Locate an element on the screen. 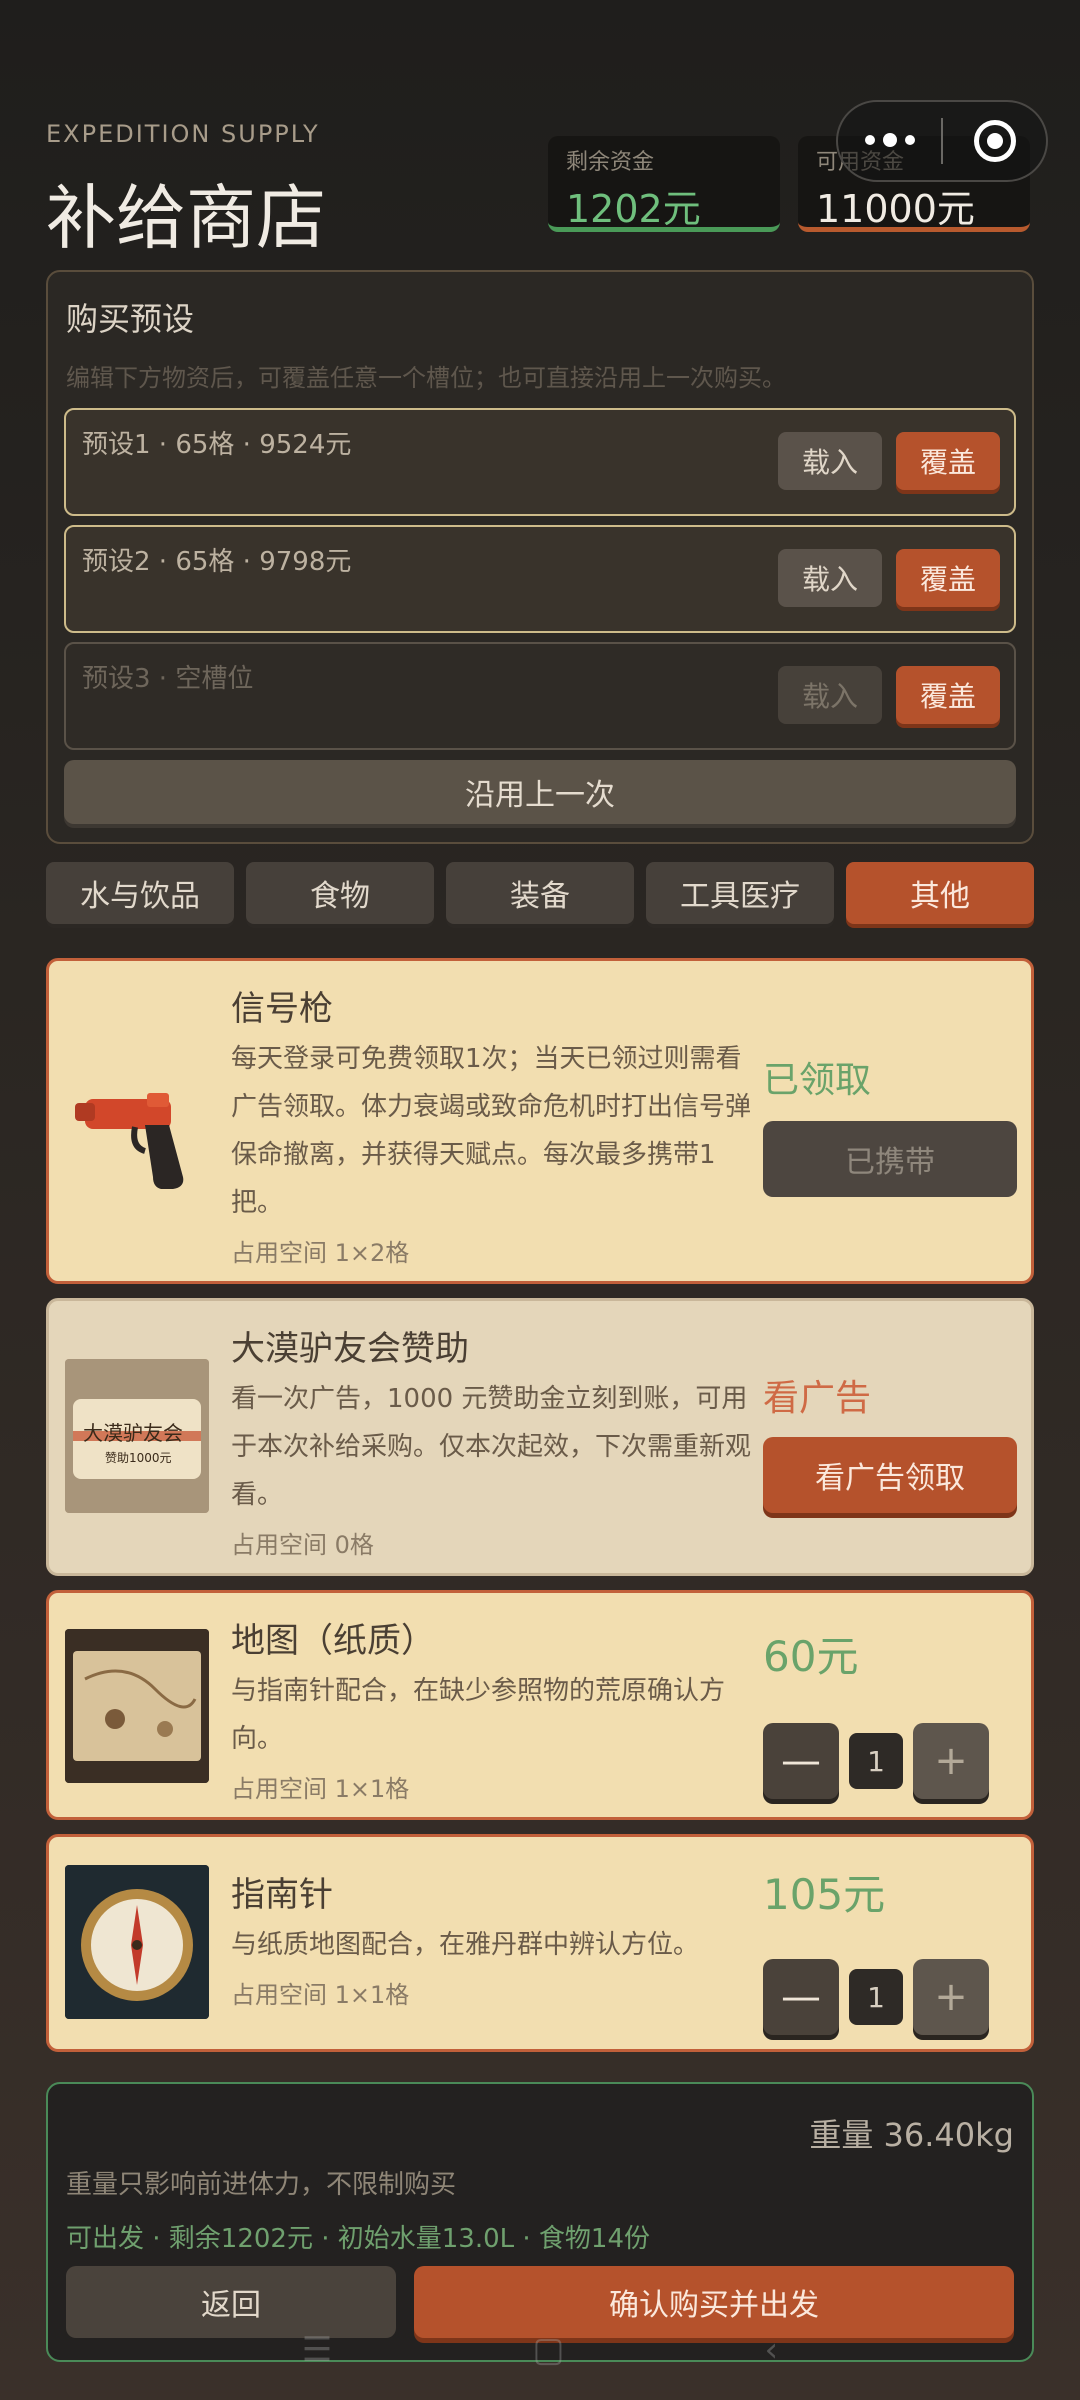 This screenshot has height=2400, width=1080. item-status: 已领取 is located at coordinates (817, 1080).